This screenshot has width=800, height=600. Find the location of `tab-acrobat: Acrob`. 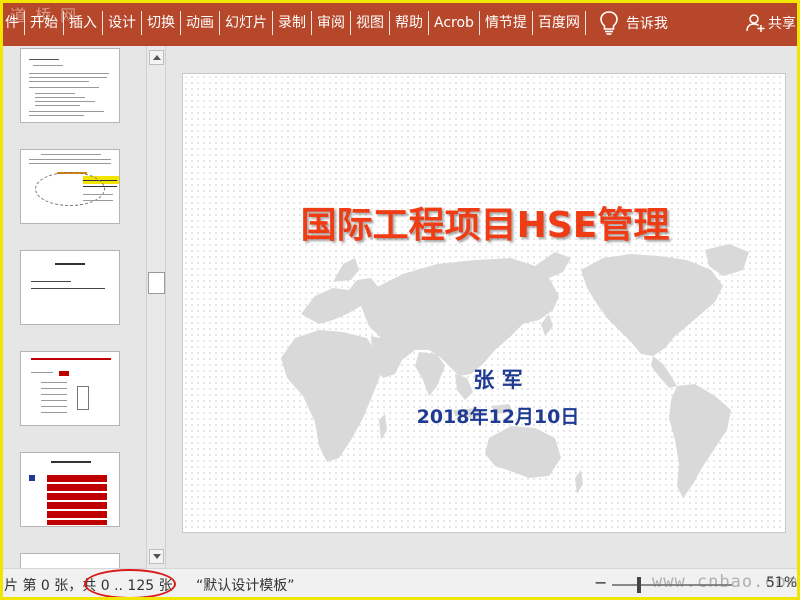

tab-acrobat: Acrob is located at coordinates (454, 23).